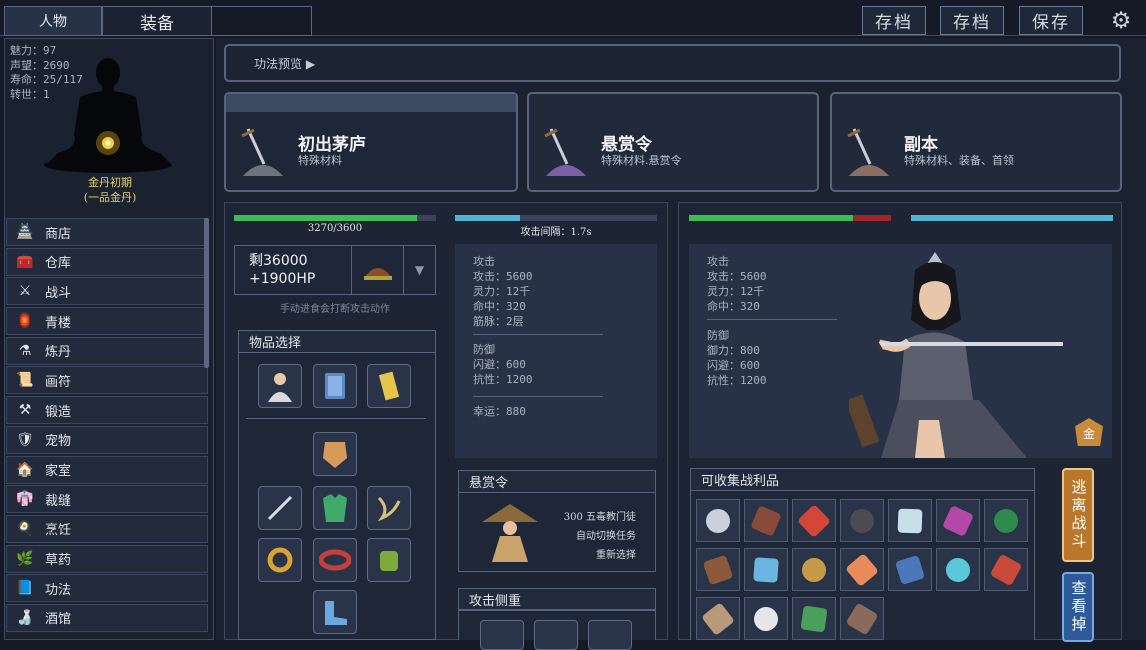 The image size is (1146, 650). What do you see at coordinates (107, 261) in the screenshot?
I see `menu-item-1: 🧰 仓库` at bounding box center [107, 261].